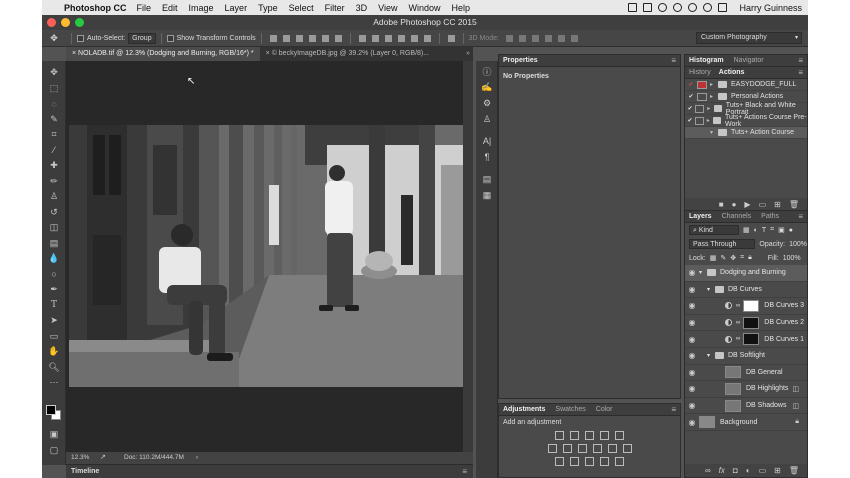 The width and height of the screenshot is (850, 478). I want to click on menu-file: File, so click(144, 8).